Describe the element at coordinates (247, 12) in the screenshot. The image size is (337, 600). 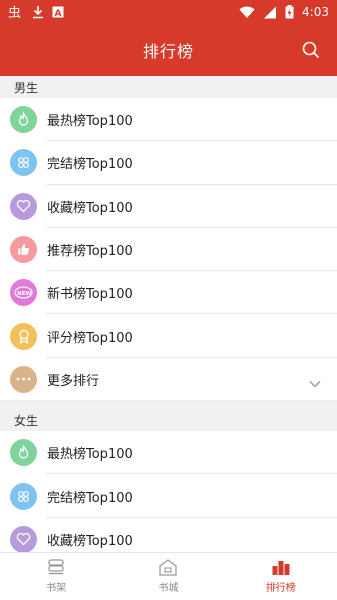
I see `wifi-icon` at that location.